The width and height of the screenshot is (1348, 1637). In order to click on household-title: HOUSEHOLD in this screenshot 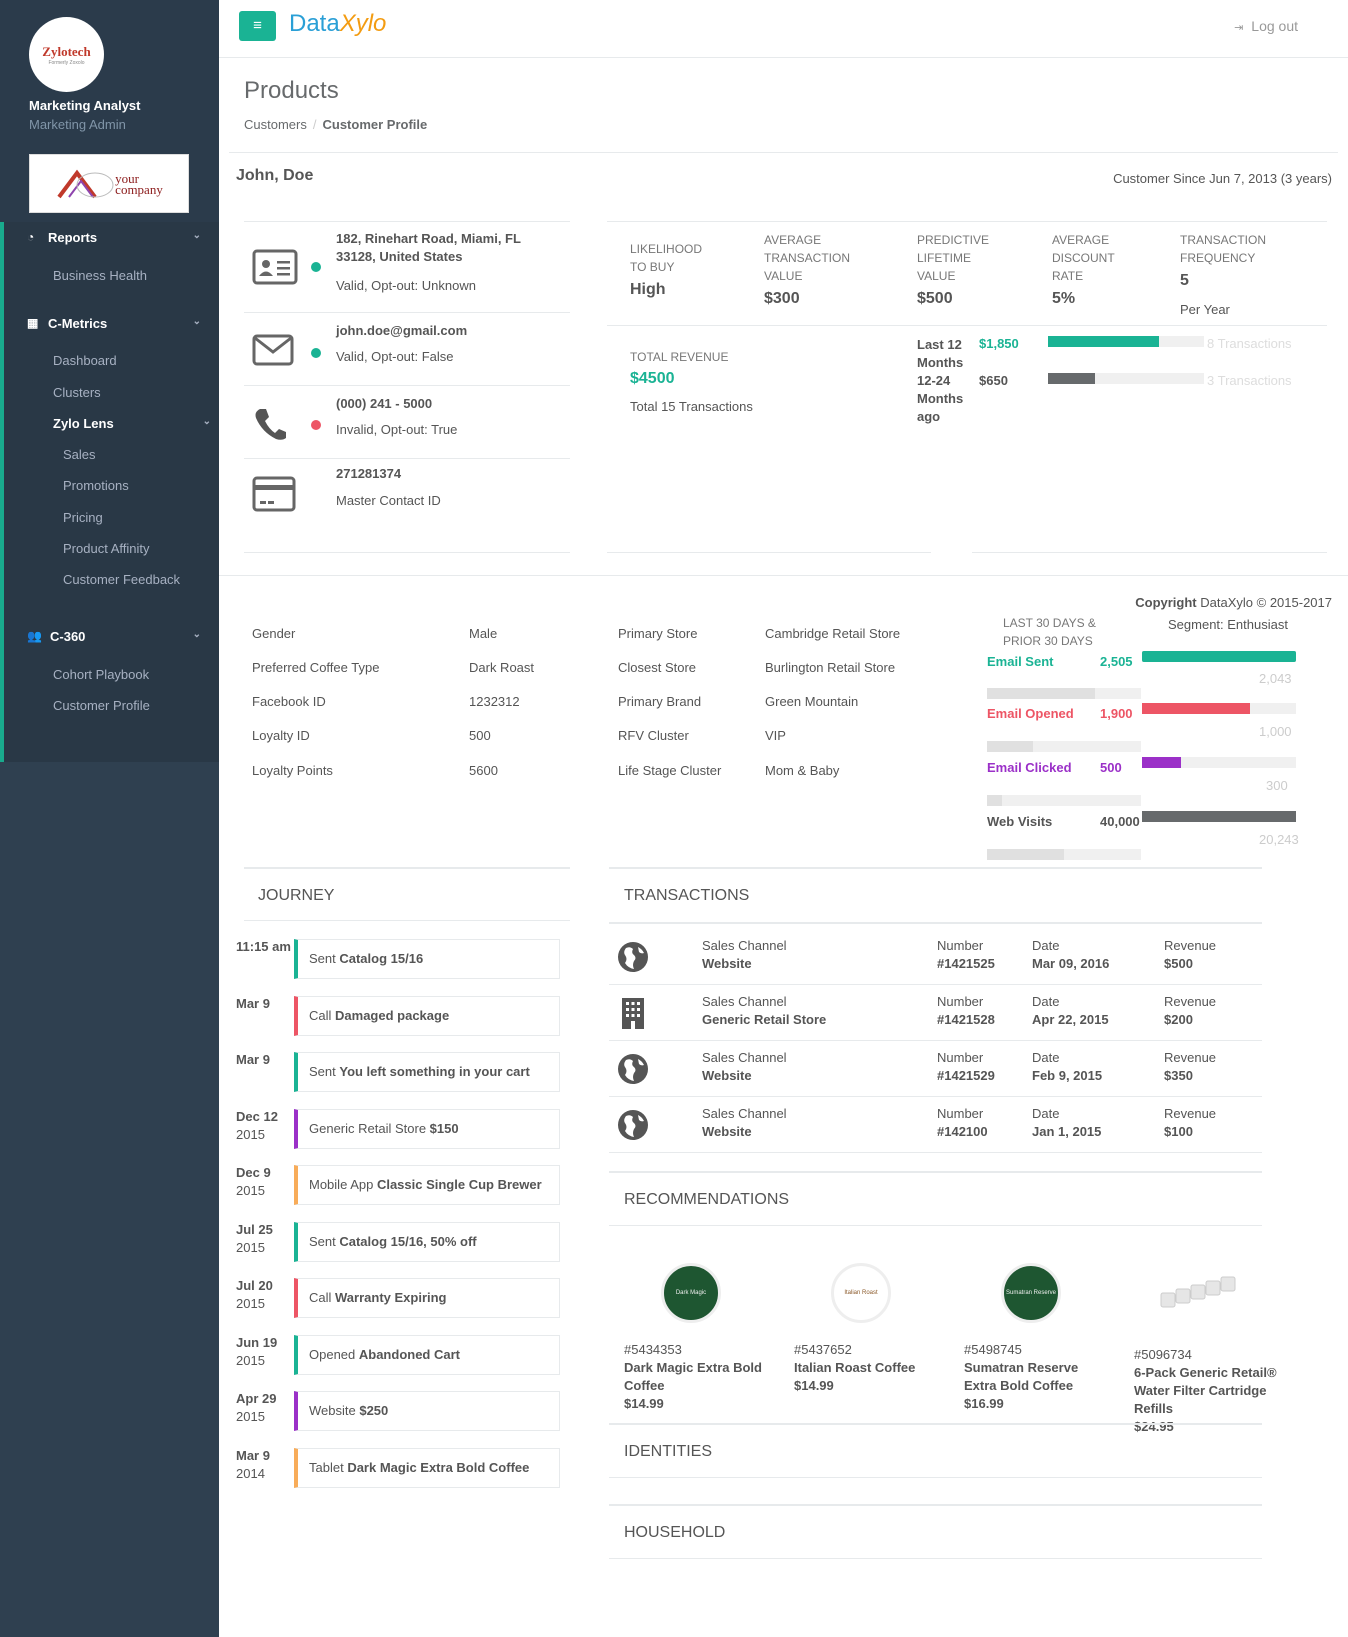, I will do `click(674, 1533)`.